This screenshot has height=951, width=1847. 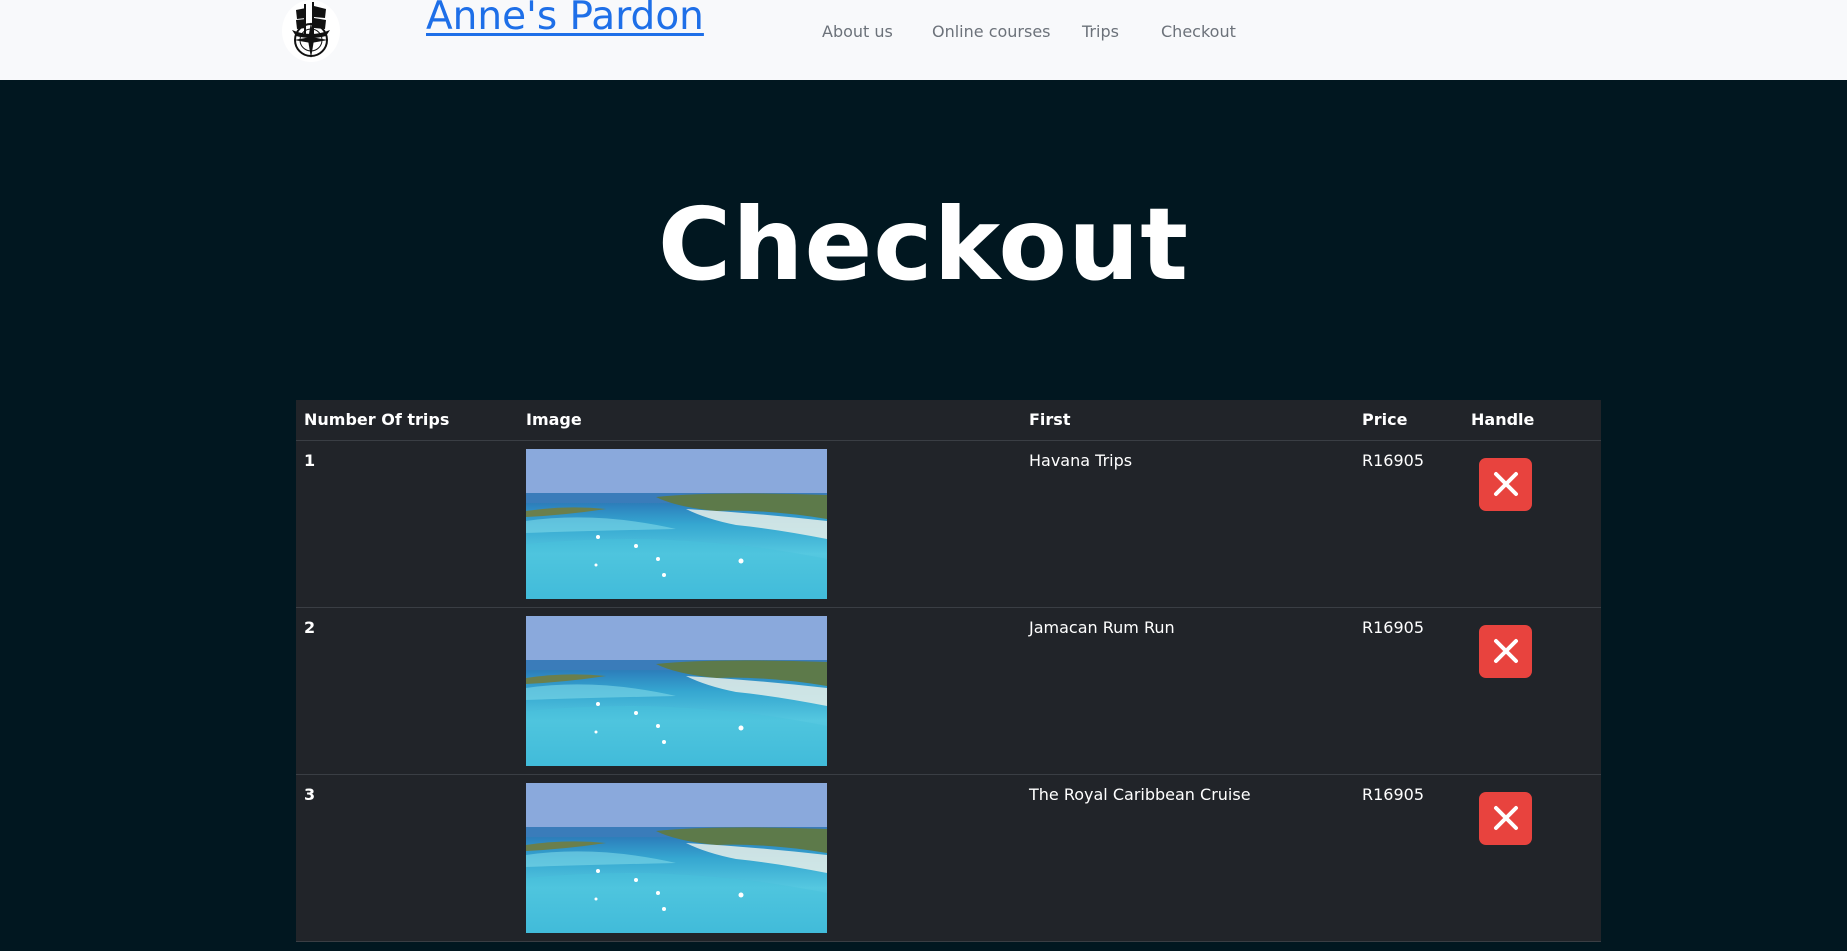 I want to click on header-price: Price, so click(x=1408, y=420).